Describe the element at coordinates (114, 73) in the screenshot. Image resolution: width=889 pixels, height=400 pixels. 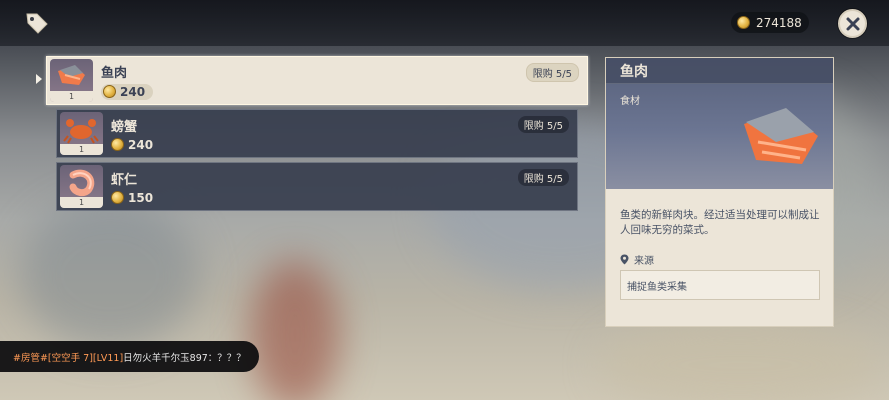
I see `item-name: 鱼肉` at that location.